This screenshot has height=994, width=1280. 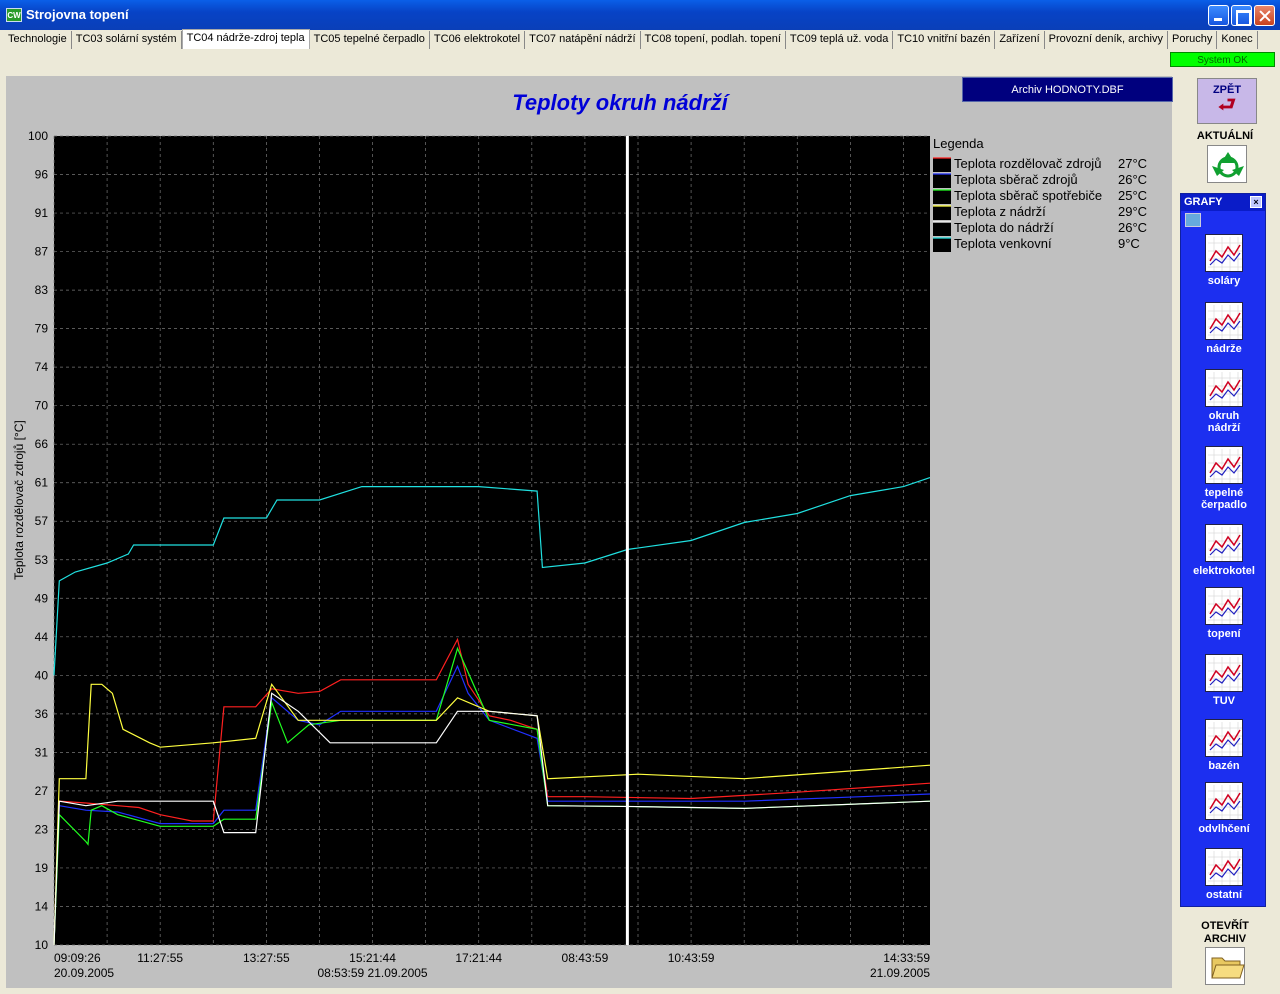 What do you see at coordinates (1241, 15) in the screenshot?
I see `maximize-icon` at bounding box center [1241, 15].